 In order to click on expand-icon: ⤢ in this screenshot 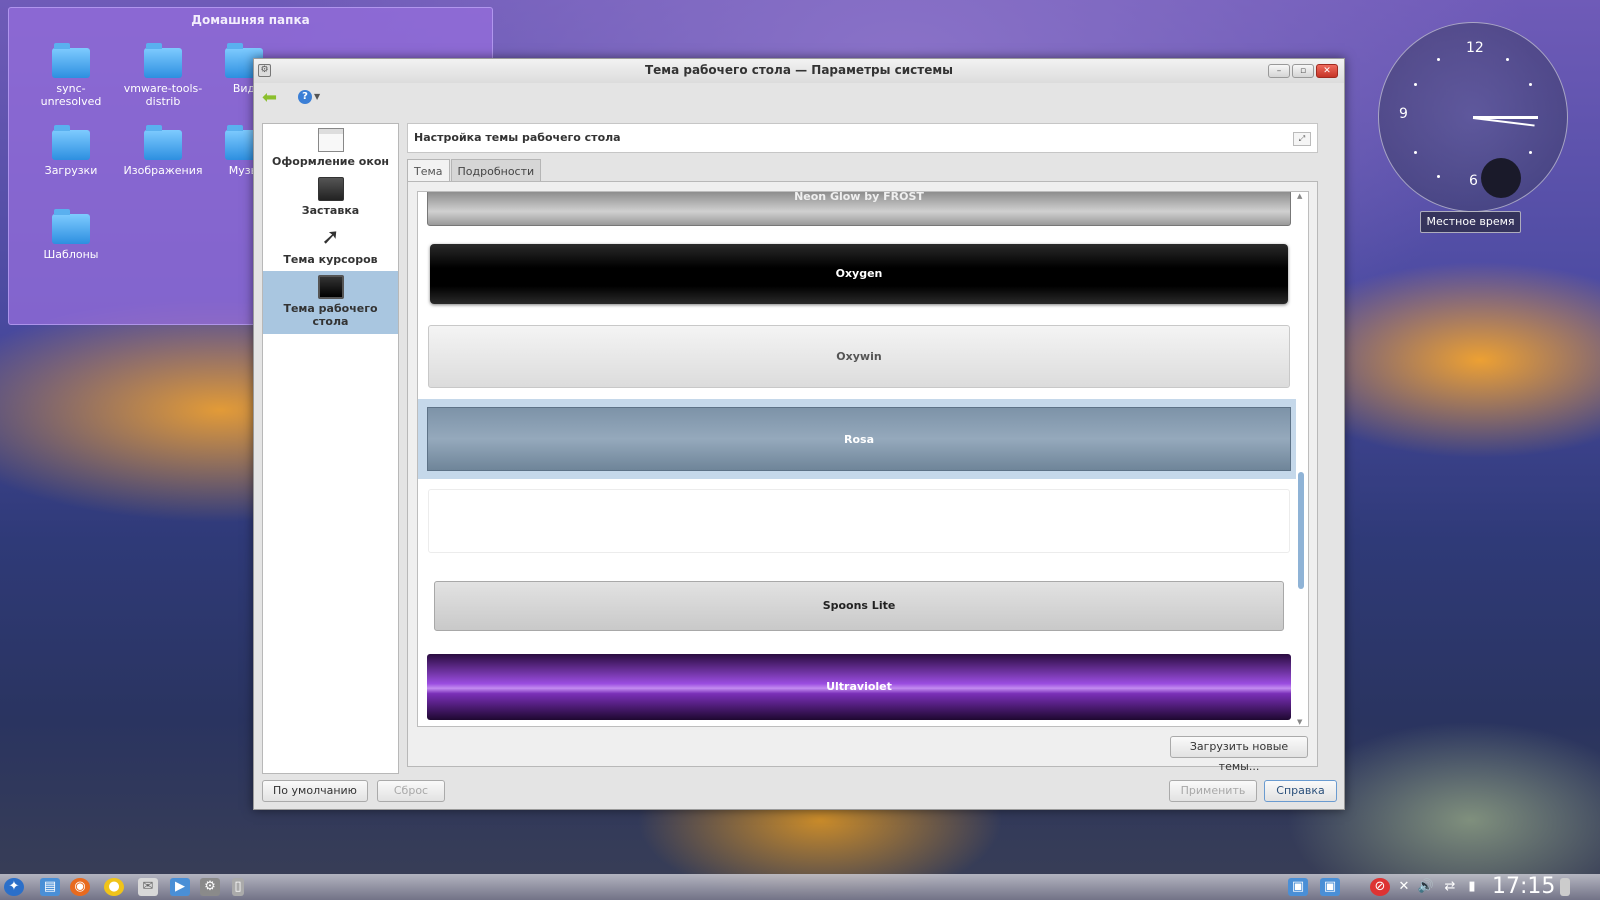, I will do `click(1302, 139)`.